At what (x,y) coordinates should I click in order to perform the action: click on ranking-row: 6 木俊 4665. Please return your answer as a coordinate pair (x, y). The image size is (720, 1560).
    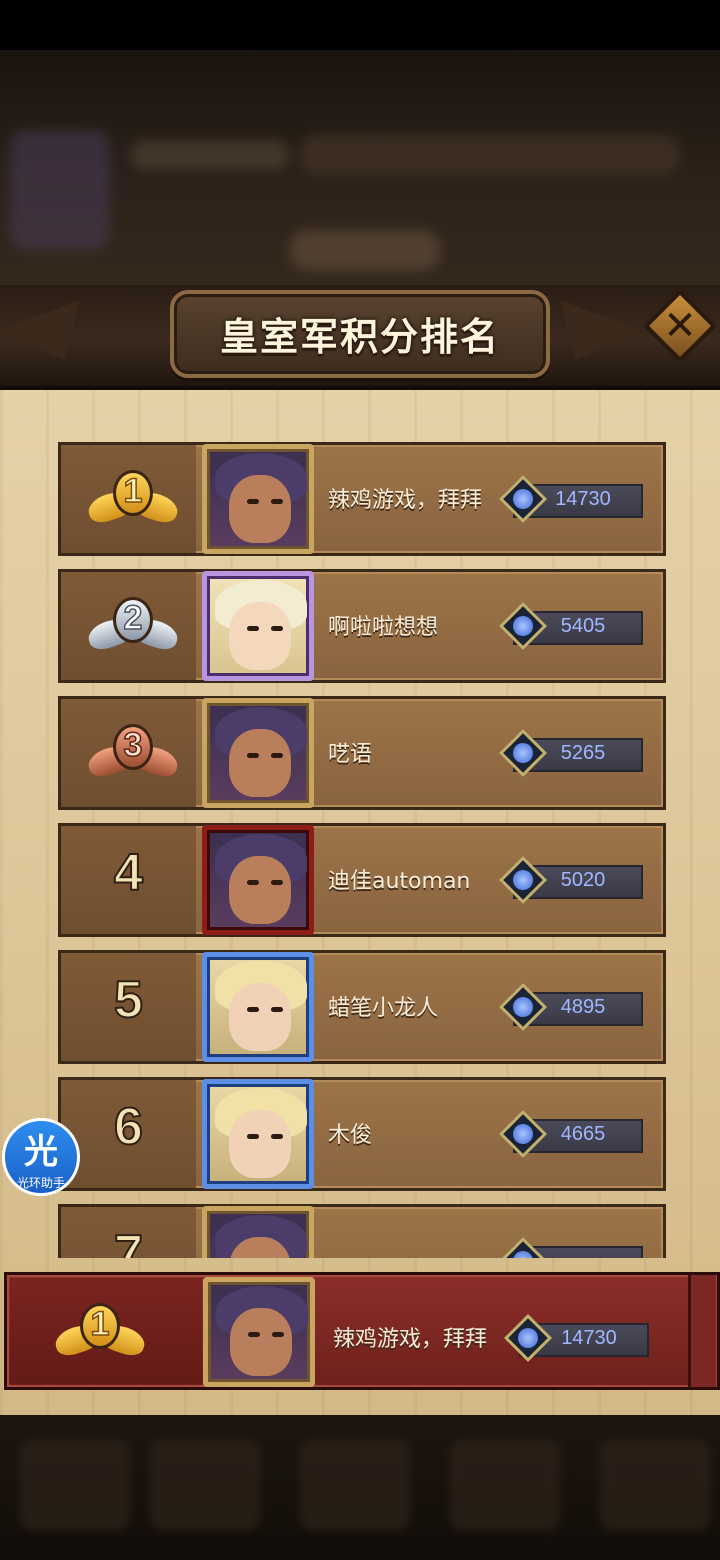
    Looking at the image, I should click on (362, 1134).